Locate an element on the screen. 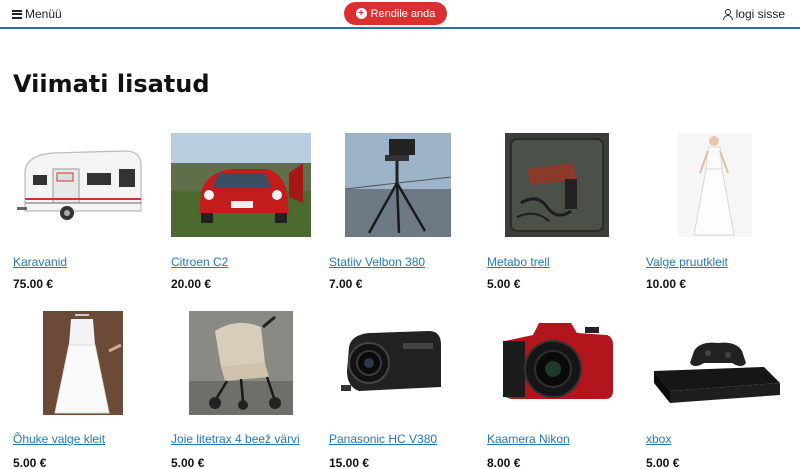  item-link: Joie litetrax 4 beež värvi is located at coordinates (235, 439).